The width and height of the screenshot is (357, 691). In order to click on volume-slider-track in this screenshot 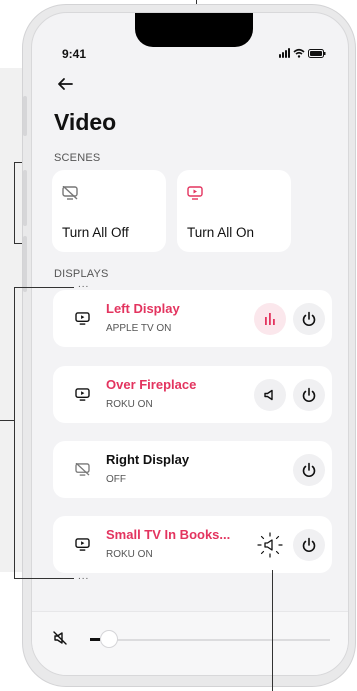, I will do `click(210, 640)`.